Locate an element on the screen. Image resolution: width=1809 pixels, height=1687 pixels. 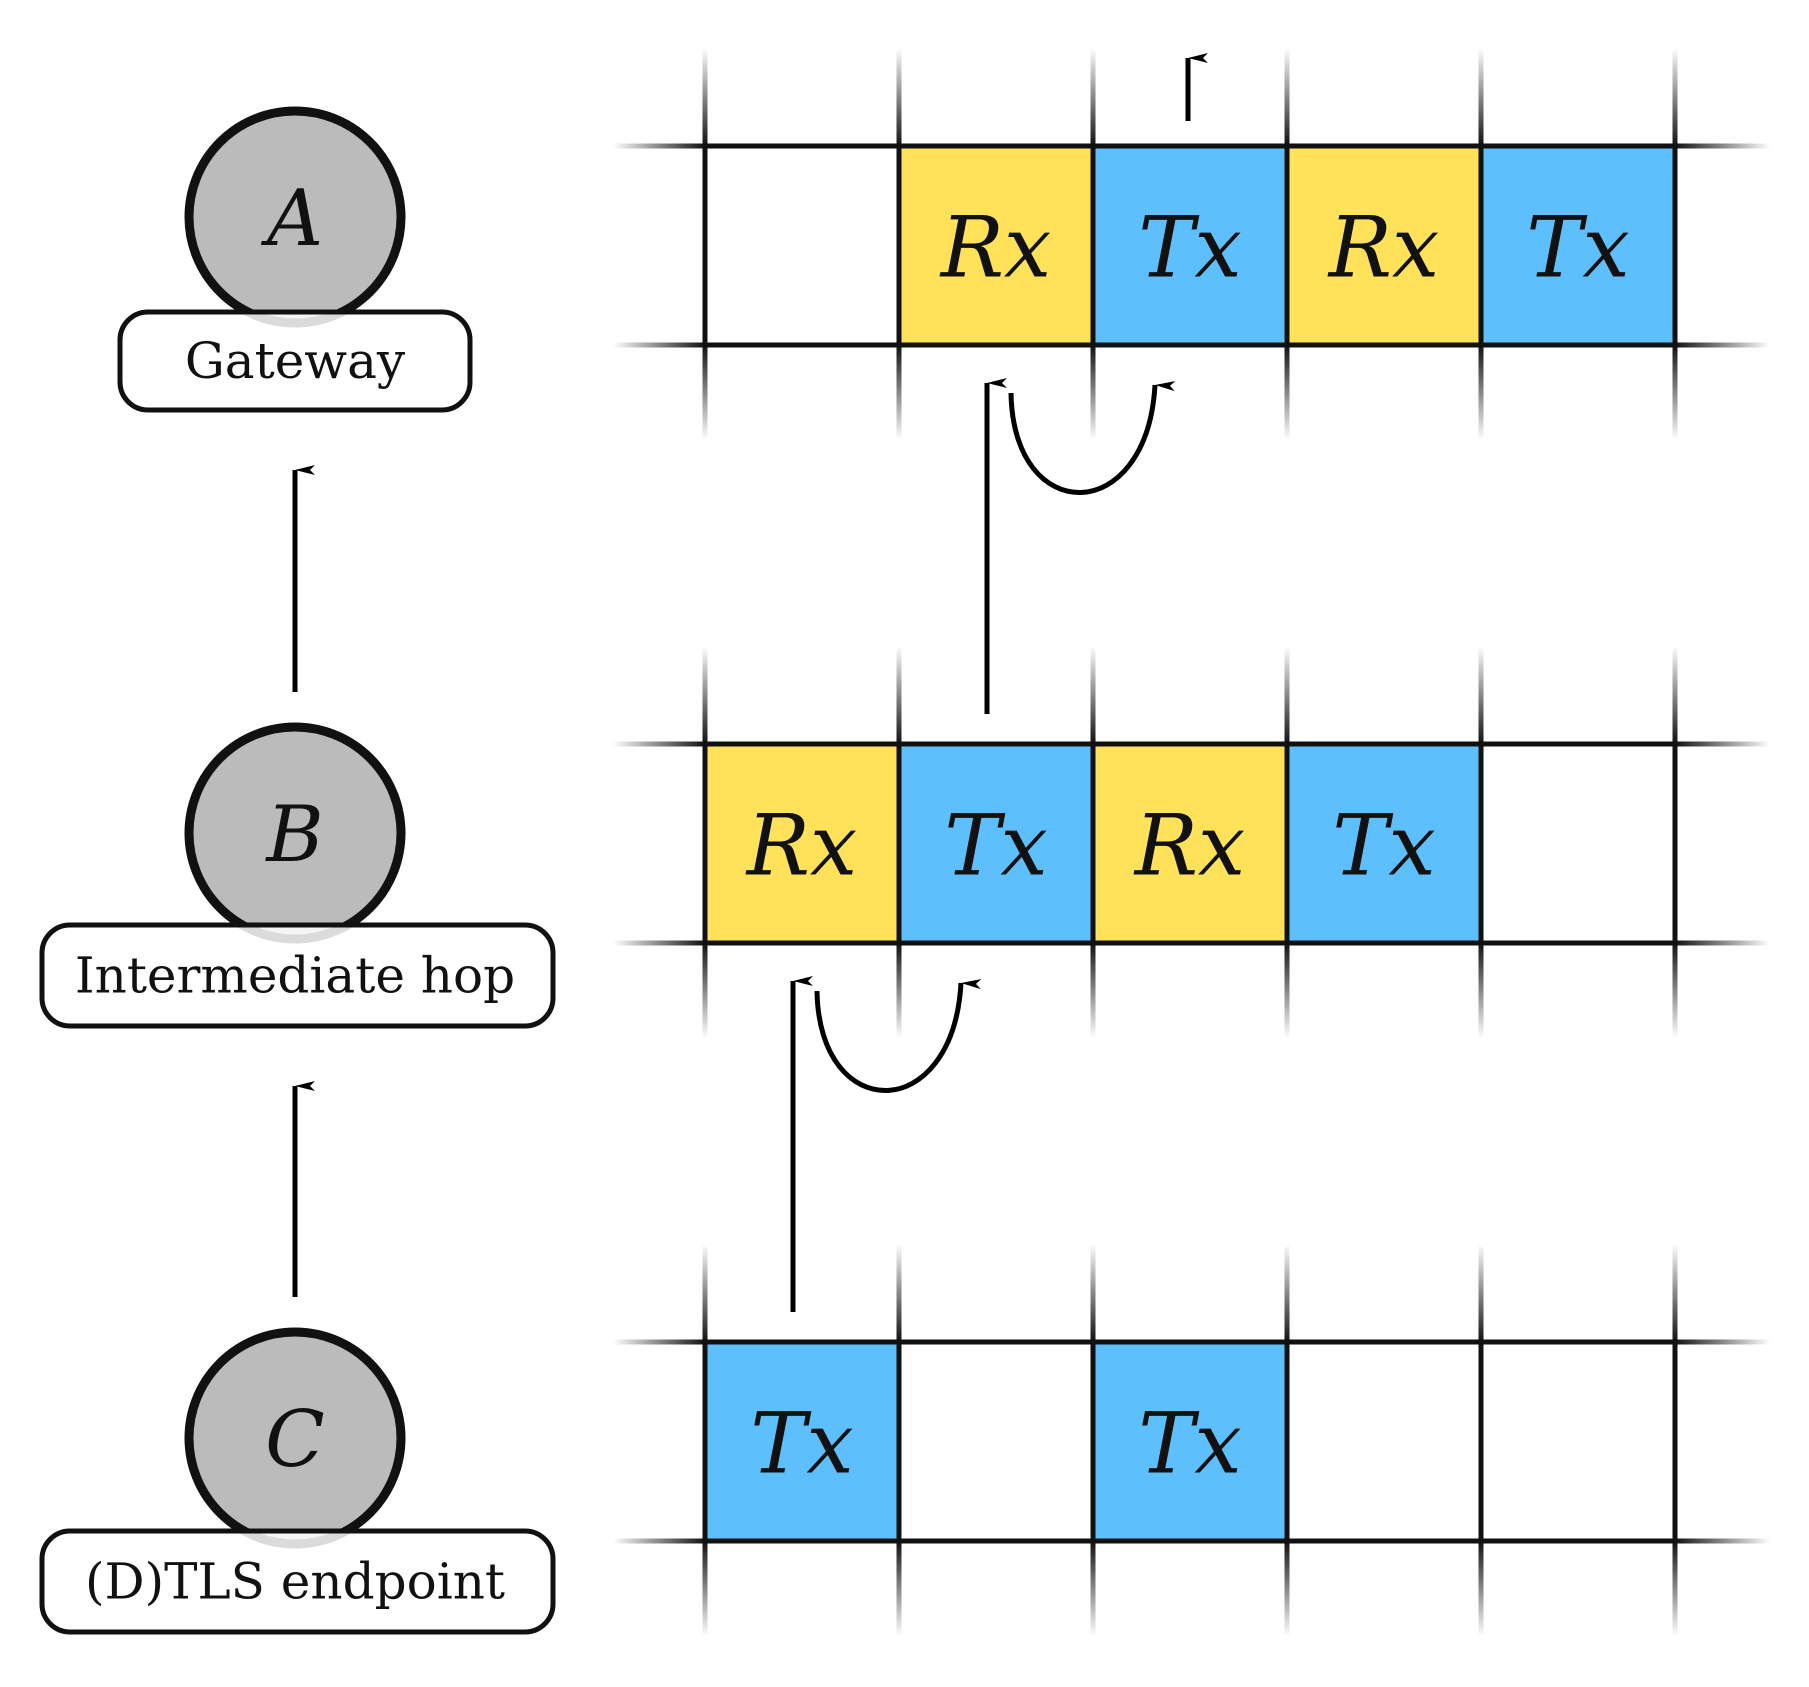
schedule-row-c: Tx Tx is located at coordinates (1191, 1440).